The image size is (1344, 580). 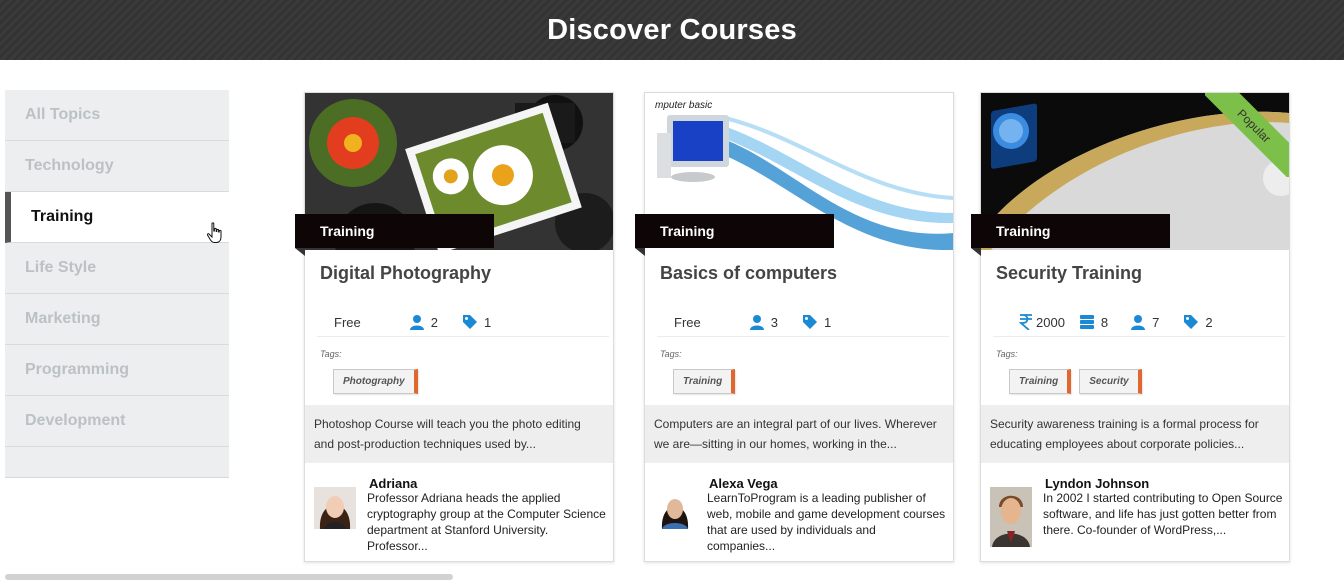 I want to click on course-stats: 2000 8 7 2, so click(x=1135, y=322).